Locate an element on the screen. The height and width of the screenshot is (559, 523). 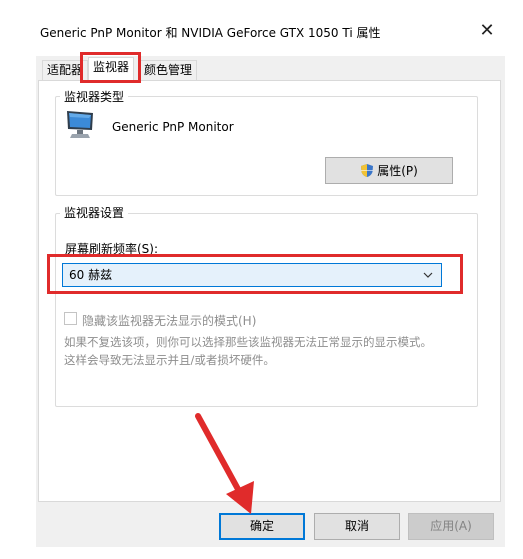
hide-modes-checkbox is located at coordinates (70, 318).